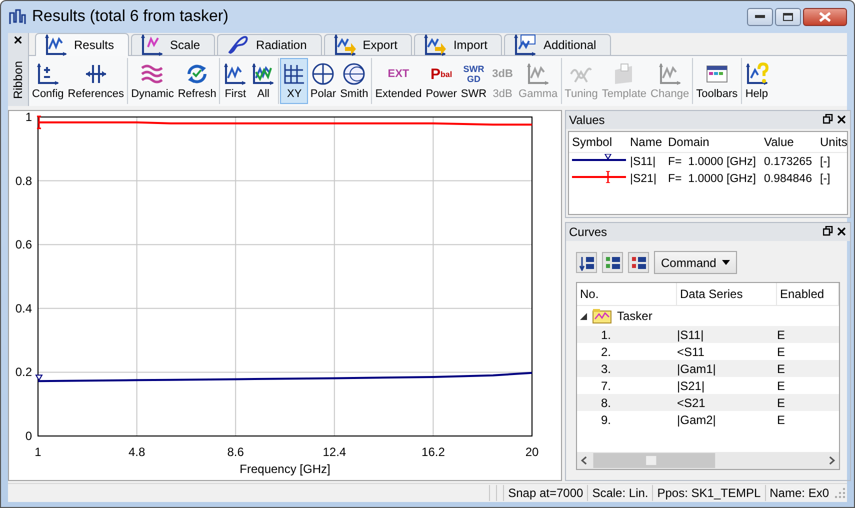 This screenshot has width=855, height=508. I want to click on ribbon-tab: Results, so click(82, 44).